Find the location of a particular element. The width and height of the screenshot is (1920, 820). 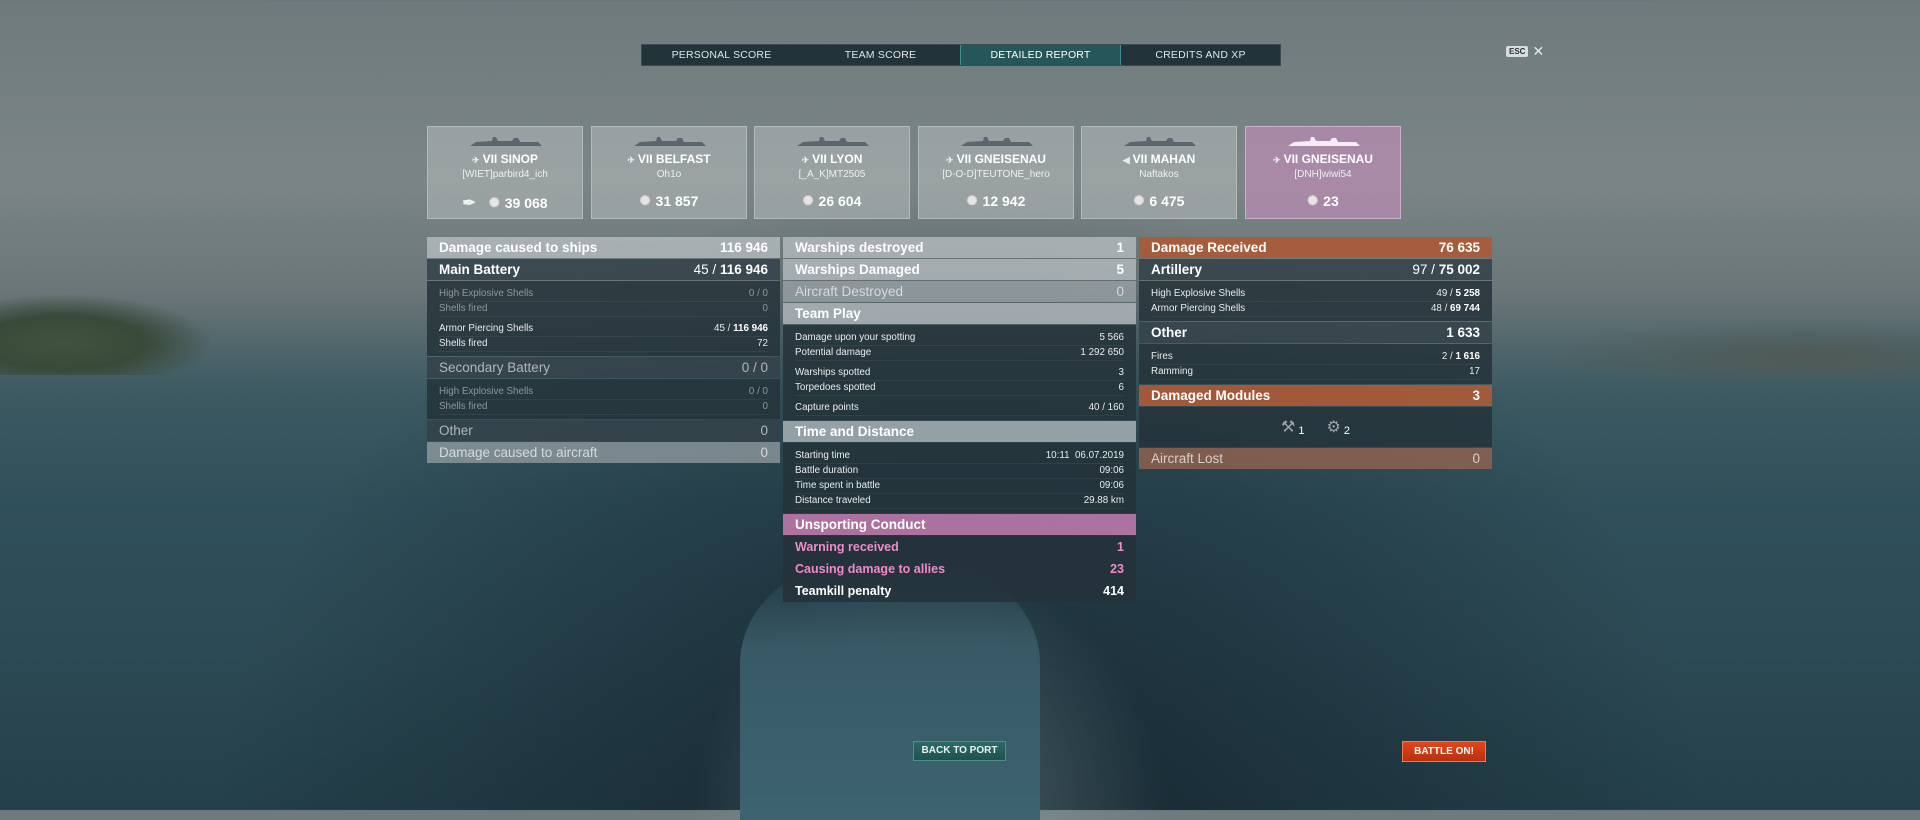

stat-row: Potential damage 1 292 650 is located at coordinates (959, 353).